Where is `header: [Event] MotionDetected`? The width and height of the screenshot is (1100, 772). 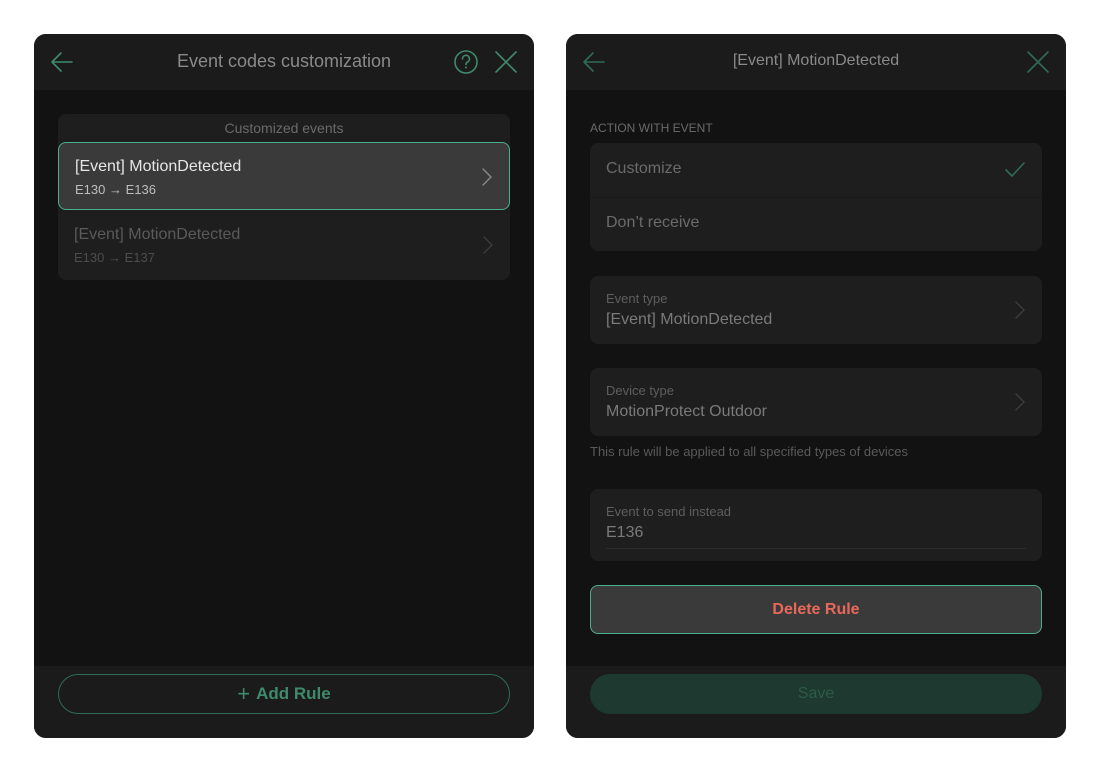 header: [Event] MotionDetected is located at coordinates (816, 62).